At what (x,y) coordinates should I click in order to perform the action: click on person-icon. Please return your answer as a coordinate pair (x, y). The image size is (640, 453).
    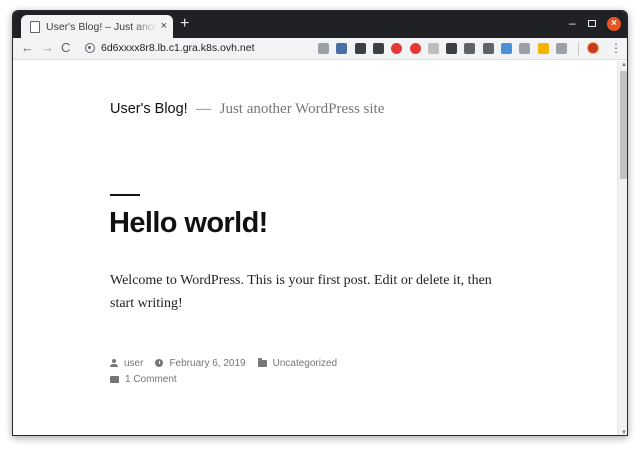
    Looking at the image, I should click on (114, 363).